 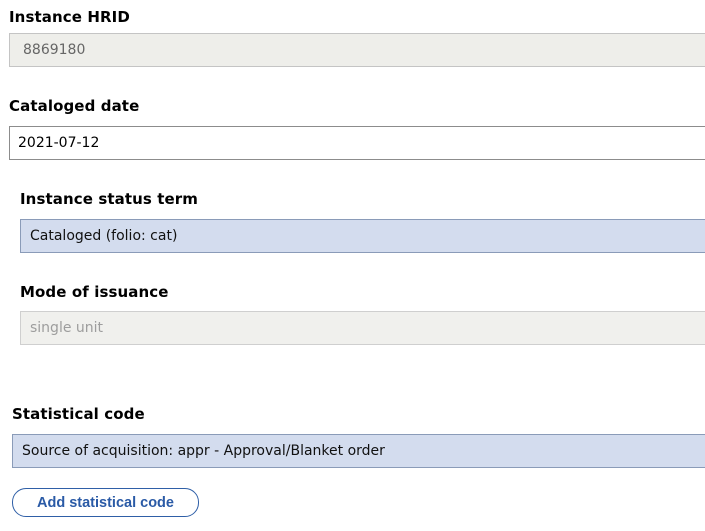 What do you see at coordinates (78, 414) in the screenshot?
I see `statistical-code-label: Statistical code` at bounding box center [78, 414].